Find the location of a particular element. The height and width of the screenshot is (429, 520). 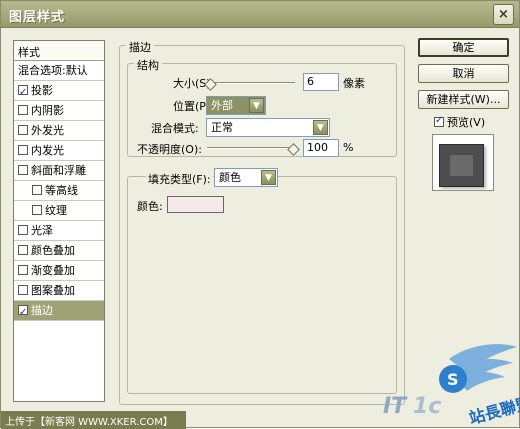

svg-text: IT is located at coordinates (395, 406).